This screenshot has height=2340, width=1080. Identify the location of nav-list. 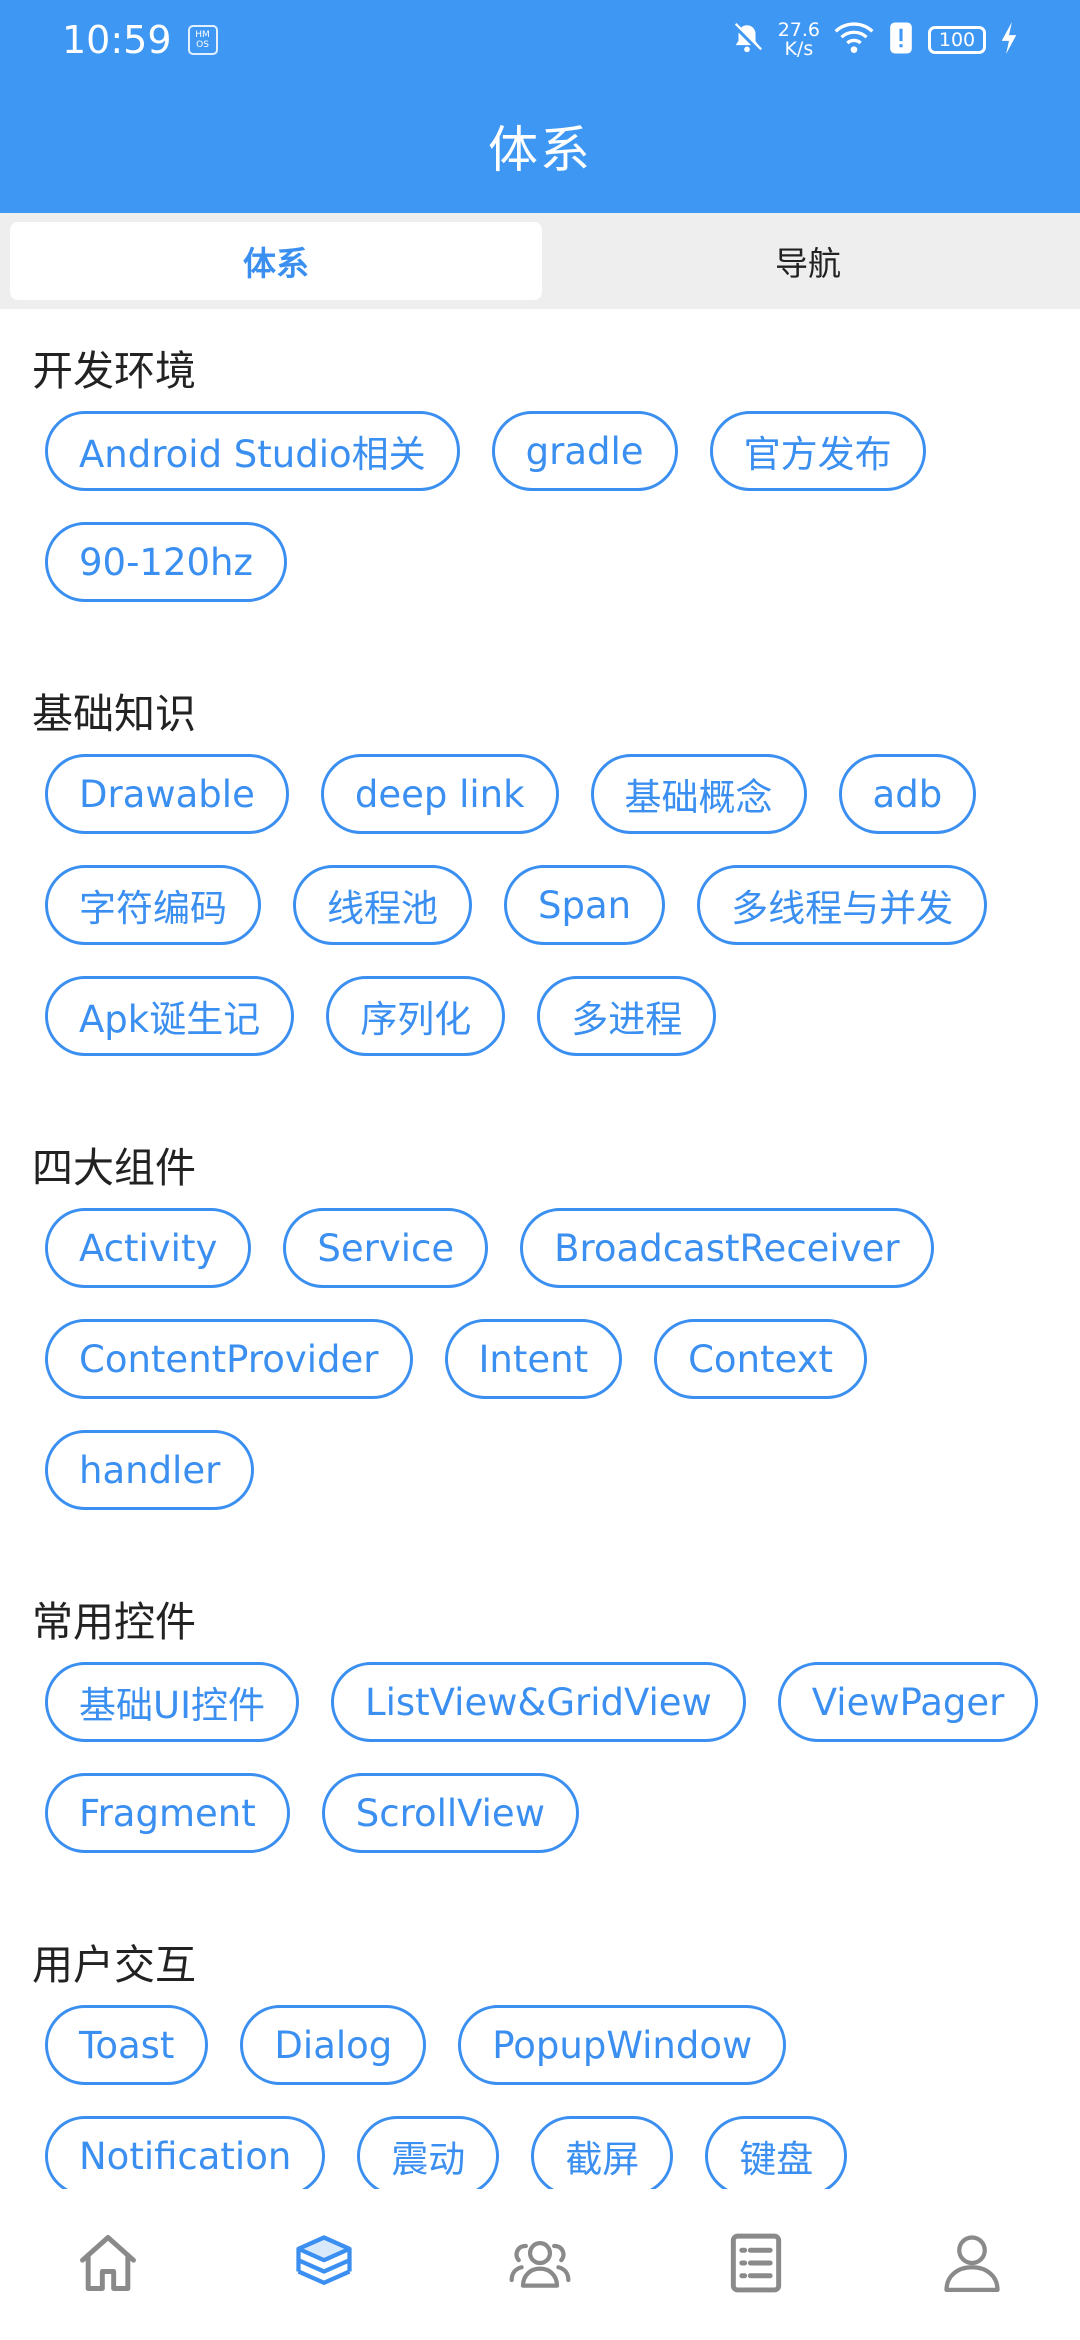
(756, 2265).